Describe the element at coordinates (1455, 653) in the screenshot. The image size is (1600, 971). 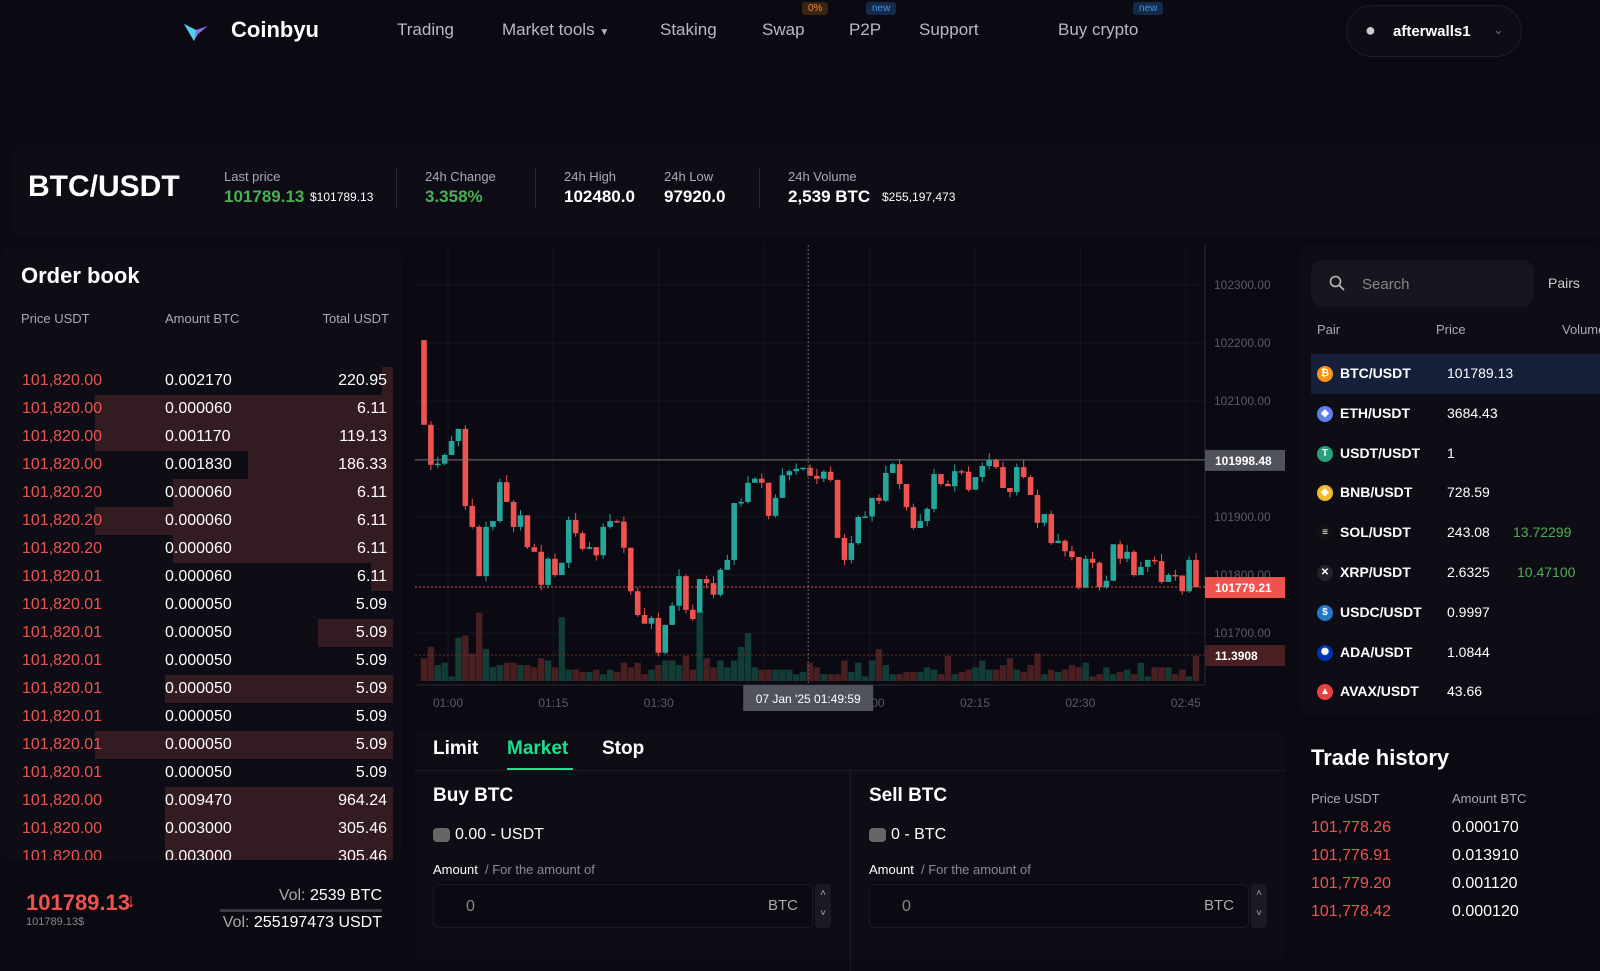
I see `pair-row: ✺ ADA/USDT 1.0844` at that location.